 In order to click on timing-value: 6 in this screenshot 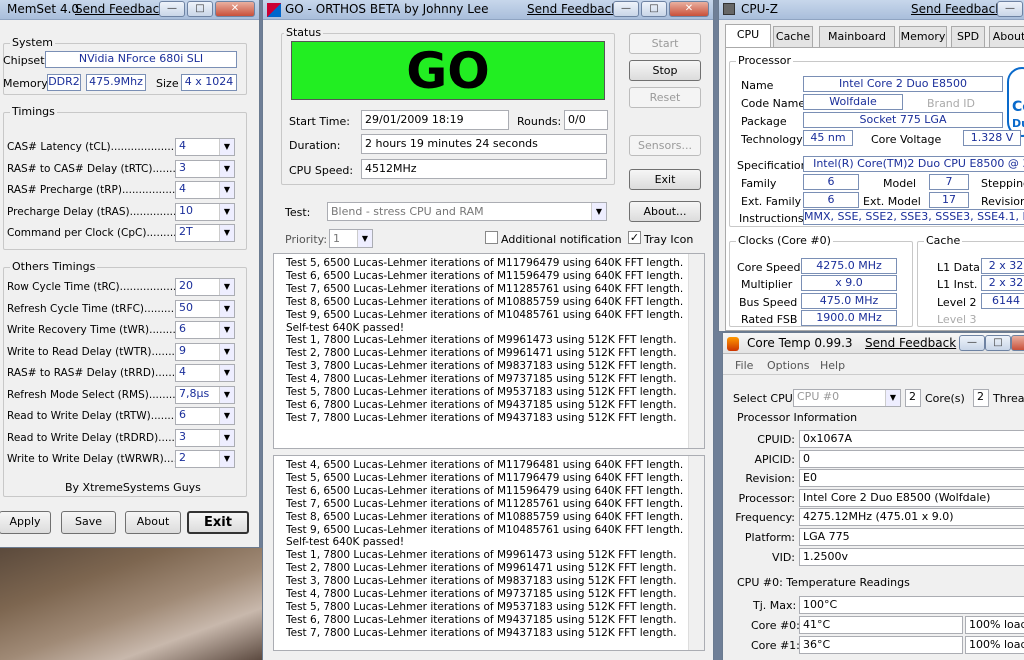, I will do `click(182, 414)`.